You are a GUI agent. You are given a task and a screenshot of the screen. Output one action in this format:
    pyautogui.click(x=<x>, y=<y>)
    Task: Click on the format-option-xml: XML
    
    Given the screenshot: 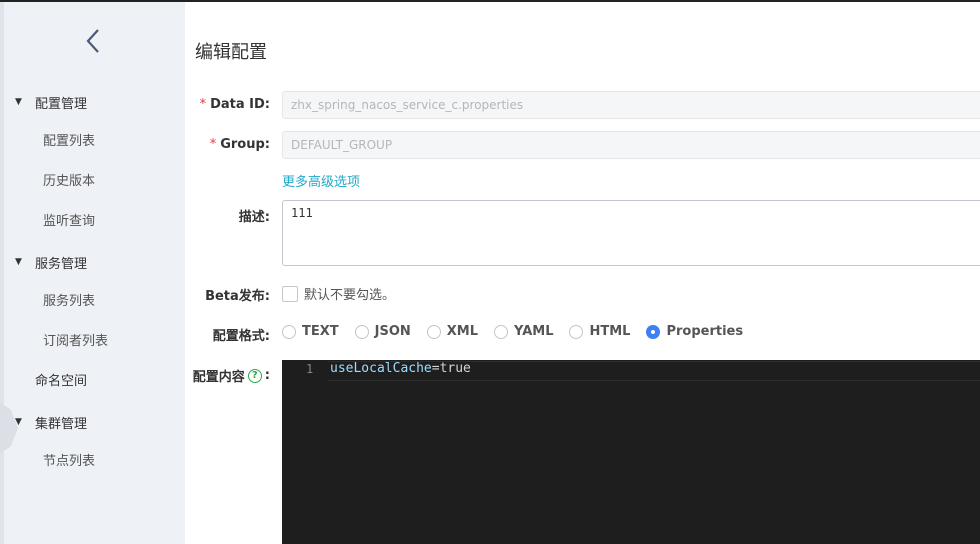 What is the action you would take?
    pyautogui.click(x=452, y=331)
    